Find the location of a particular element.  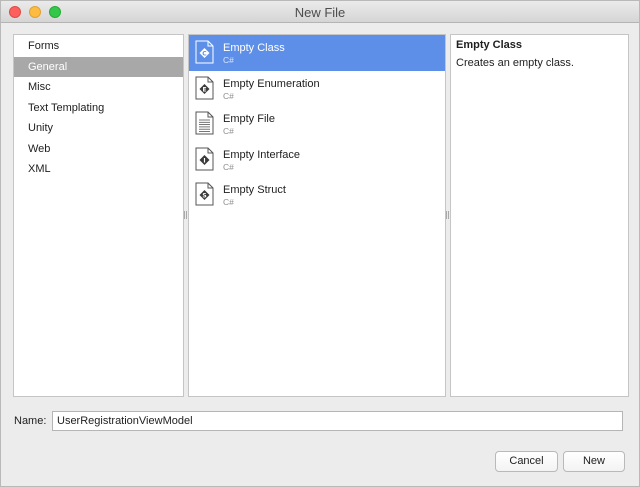

category-item-web: Web is located at coordinates (98, 149).